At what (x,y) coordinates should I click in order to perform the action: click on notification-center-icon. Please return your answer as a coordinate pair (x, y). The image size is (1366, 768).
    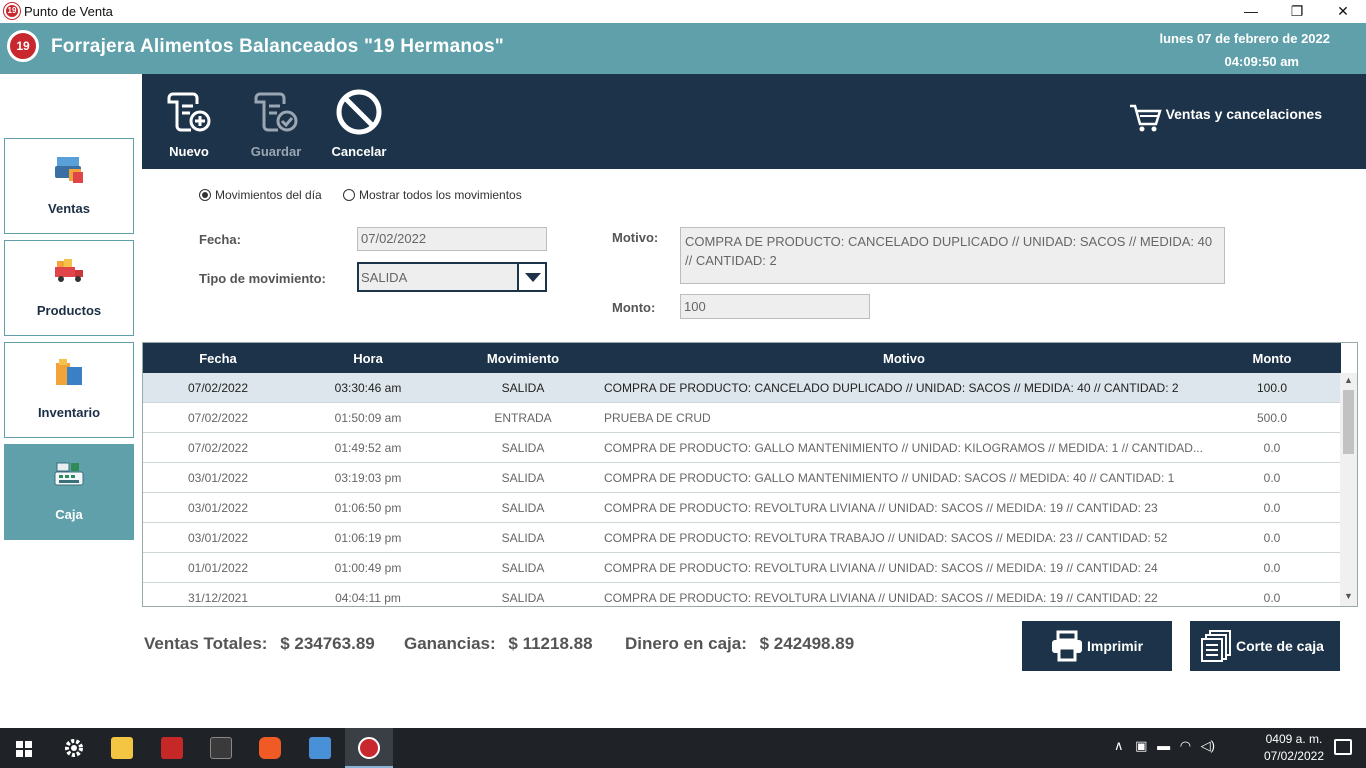
    Looking at the image, I should click on (1343, 747).